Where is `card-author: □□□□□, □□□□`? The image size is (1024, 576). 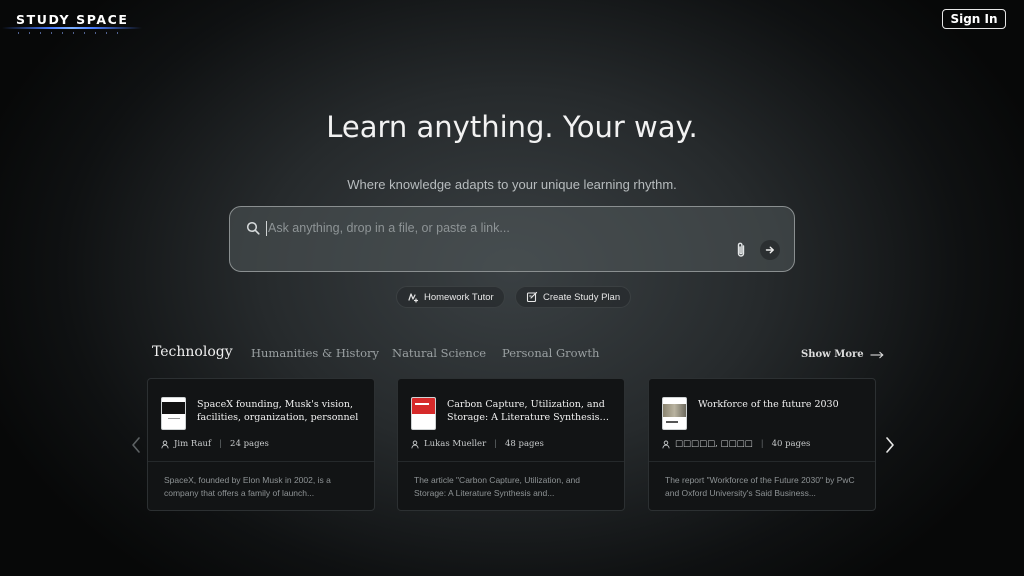
card-author: □□□□□, □□□□ is located at coordinates (714, 444).